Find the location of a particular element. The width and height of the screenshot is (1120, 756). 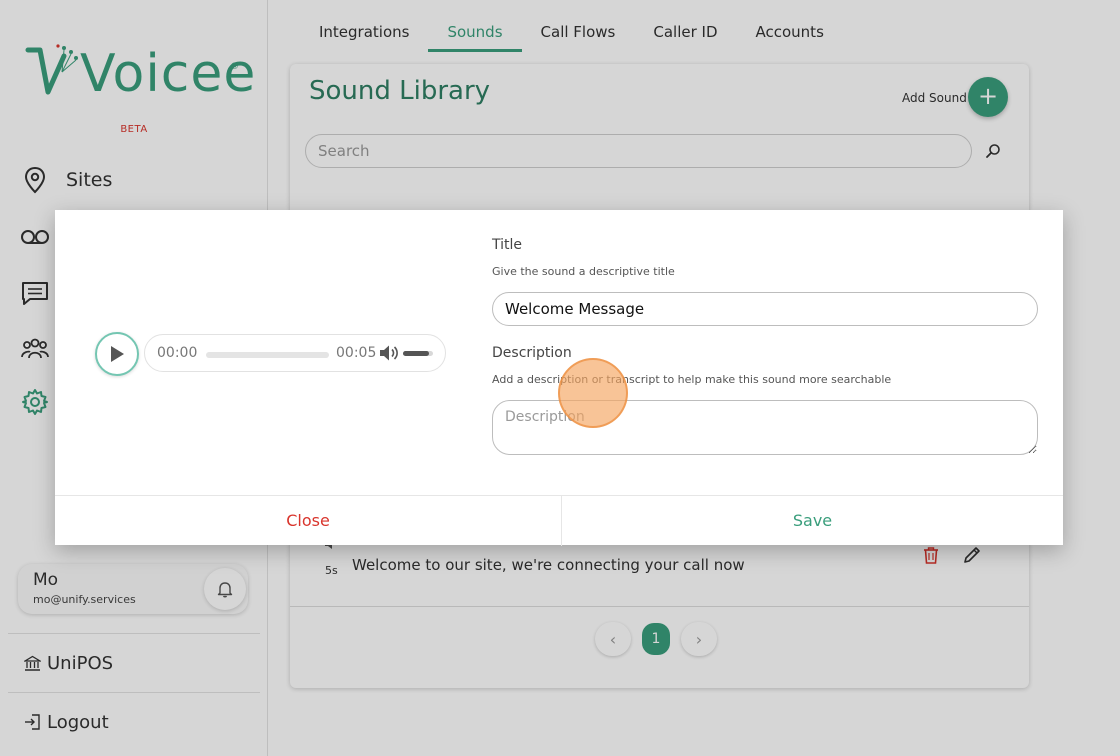

audio-current-time: 00:00 is located at coordinates (177, 353).